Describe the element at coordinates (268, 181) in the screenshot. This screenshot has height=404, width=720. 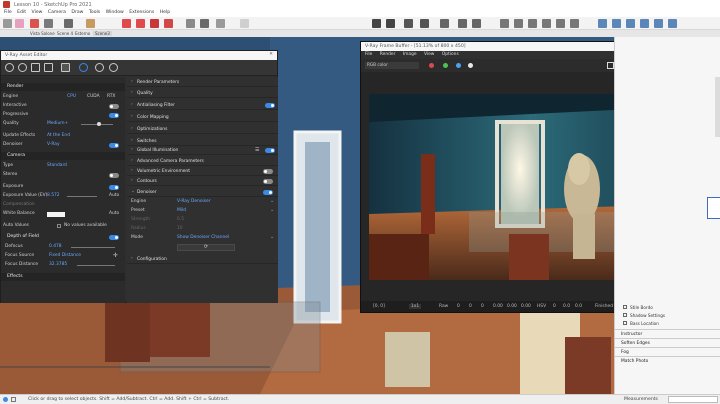
I see `contours-toggle` at that location.